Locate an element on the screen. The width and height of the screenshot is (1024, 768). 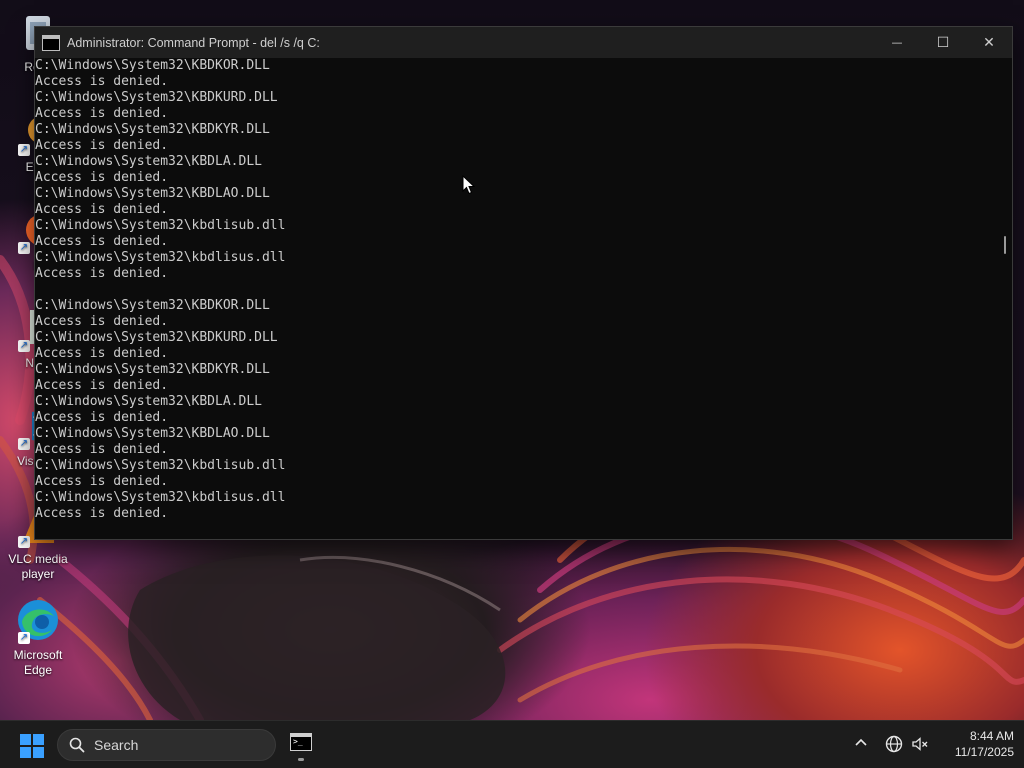
taskbar-search-box: Search is located at coordinates (166, 745).